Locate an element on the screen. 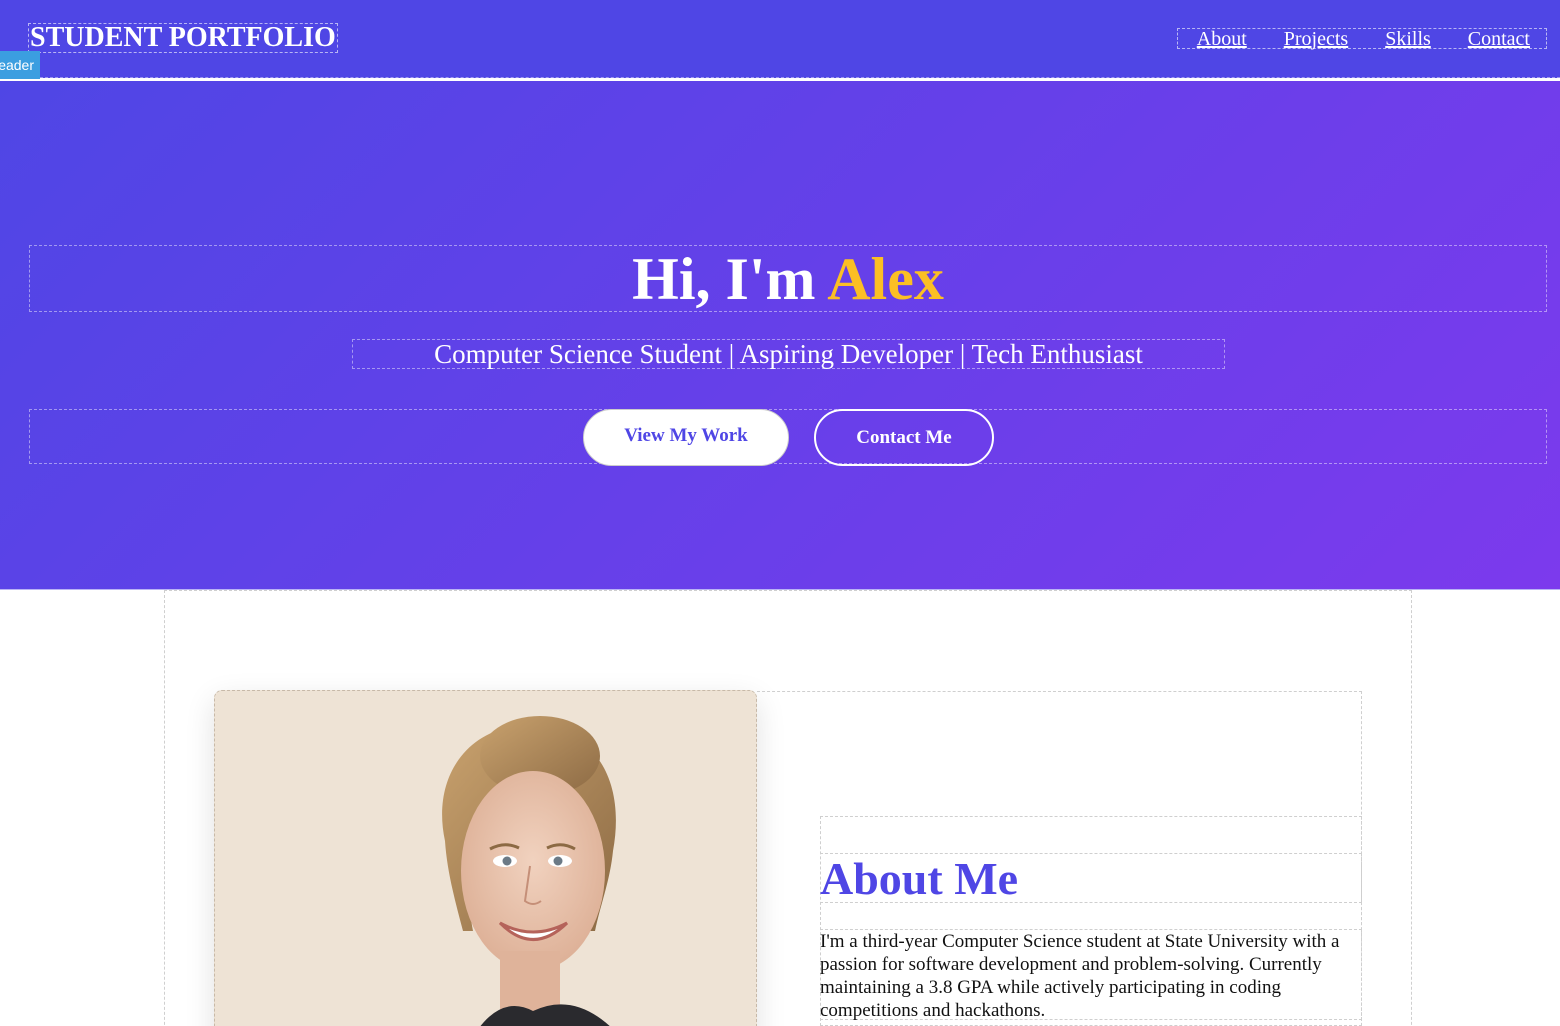 This screenshot has width=1560, height=1026. hero-title: Hi, I'm Alex is located at coordinates (788, 278).